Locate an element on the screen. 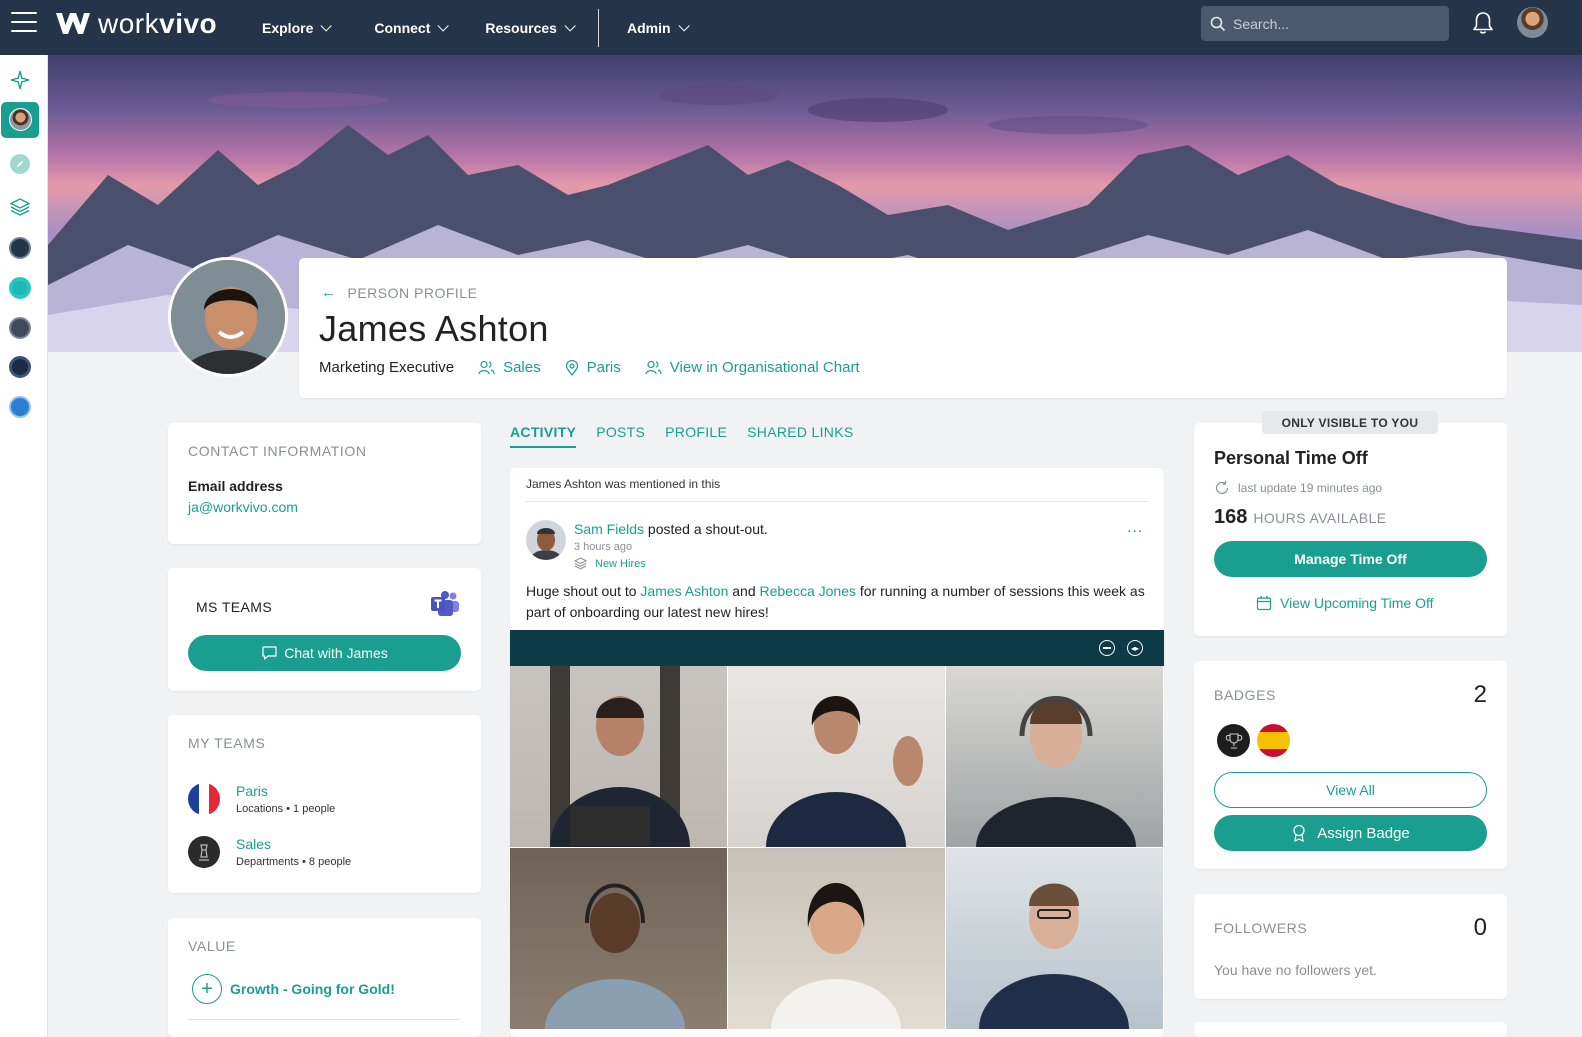 This screenshot has width=1582, height=1037. tab-profile: PROFILE is located at coordinates (696, 436).